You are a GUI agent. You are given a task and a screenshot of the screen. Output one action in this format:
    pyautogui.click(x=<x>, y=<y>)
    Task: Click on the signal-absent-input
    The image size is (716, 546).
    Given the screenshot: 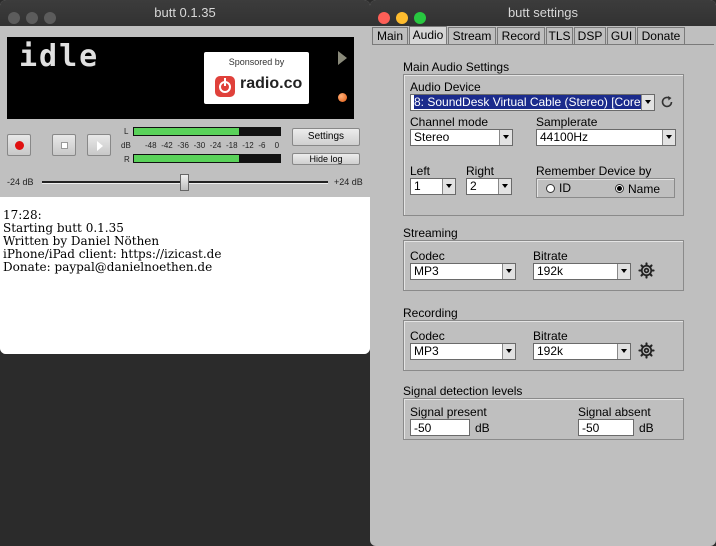 What is the action you would take?
    pyautogui.click(x=606, y=427)
    